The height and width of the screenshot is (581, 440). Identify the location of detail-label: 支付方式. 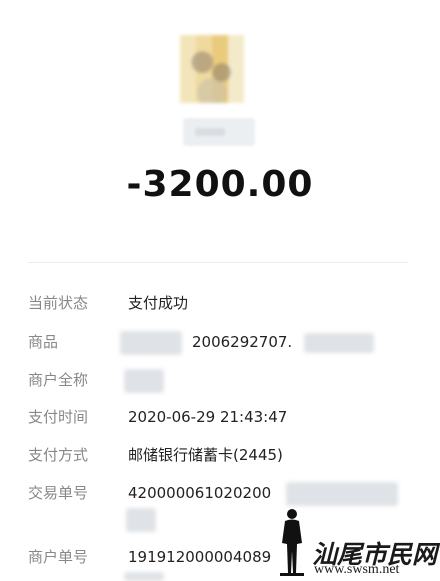
(58, 455).